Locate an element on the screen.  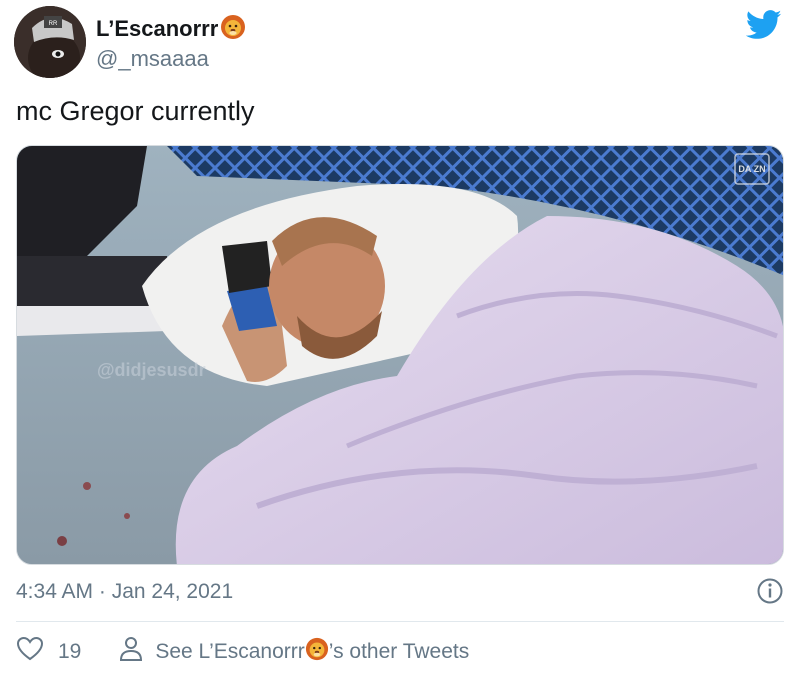
display-name: L’Escanorrr is located at coordinates (157, 29).